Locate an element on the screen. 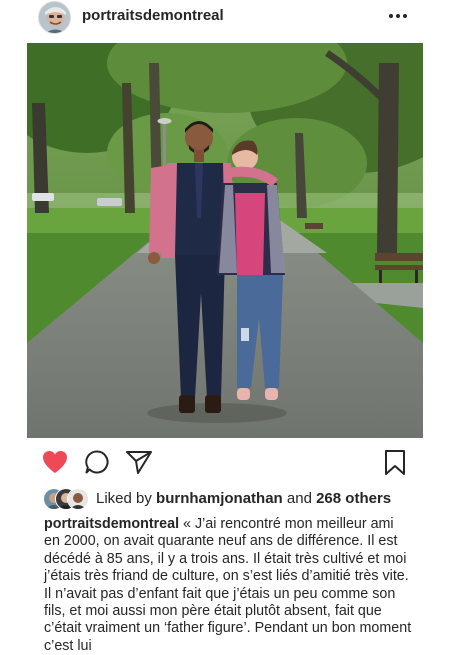 The image size is (450, 655). more-options-icon is located at coordinates (398, 16).